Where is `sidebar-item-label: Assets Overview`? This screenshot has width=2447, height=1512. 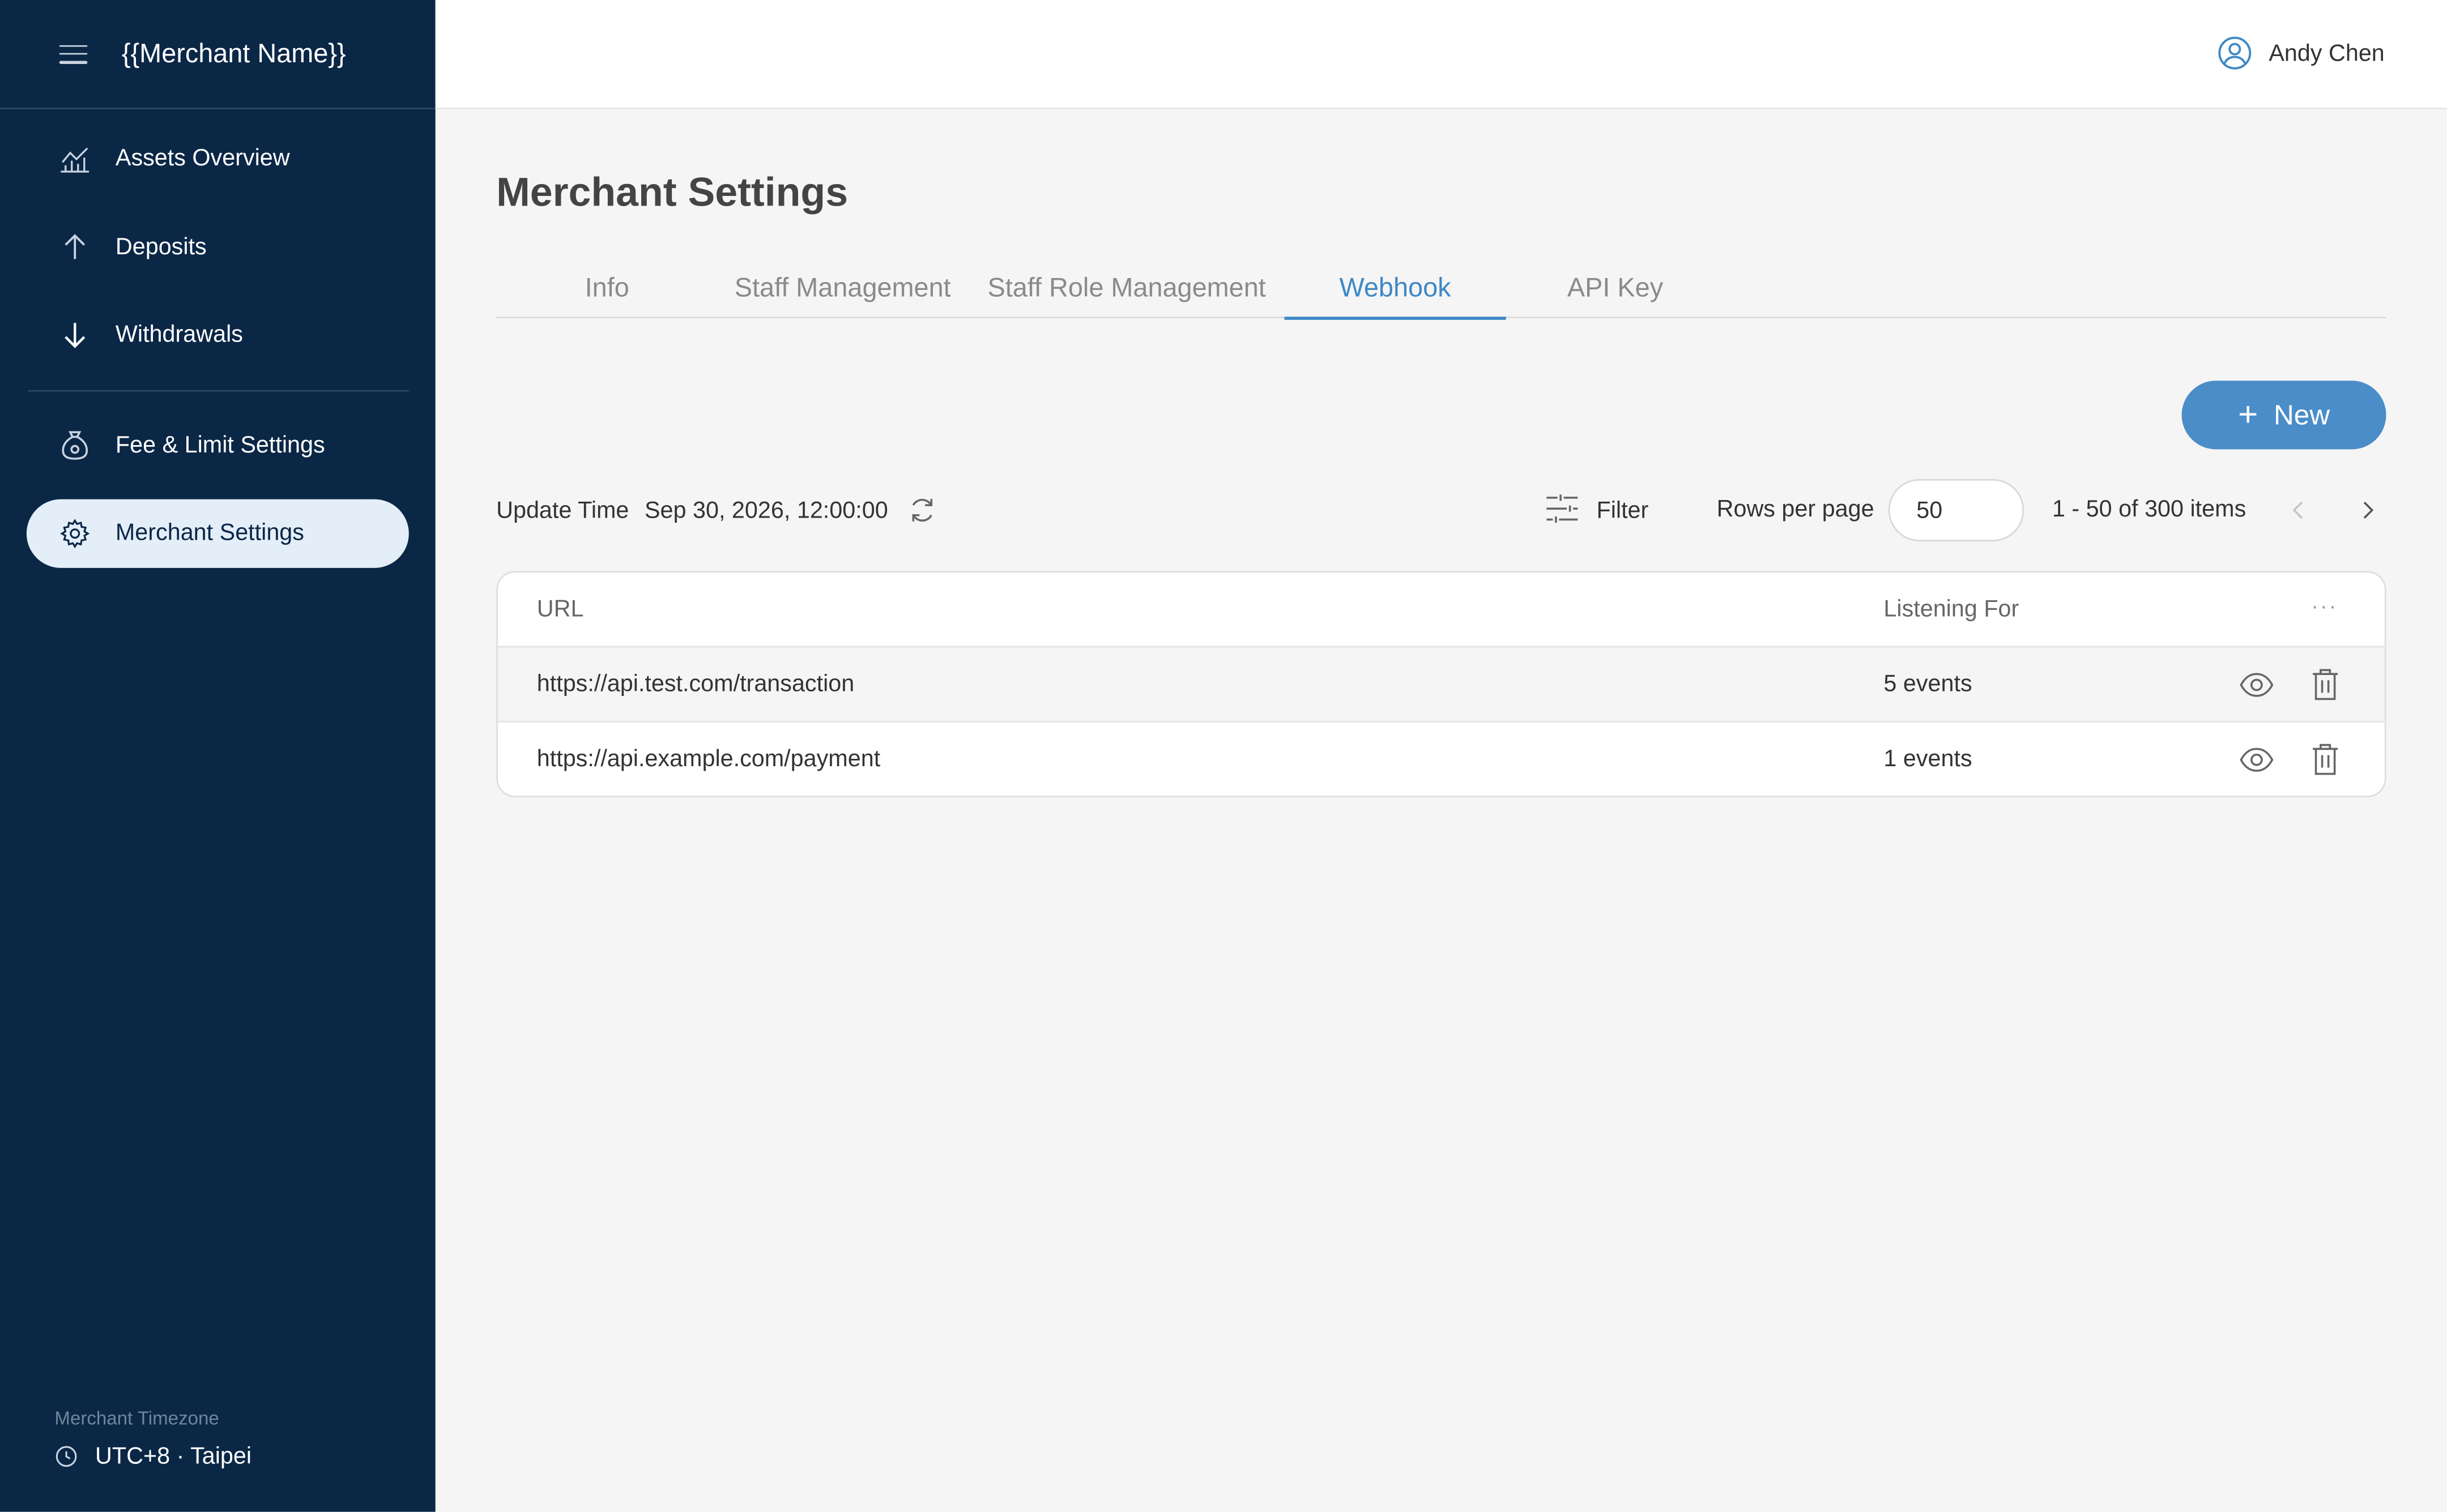
sidebar-item-label: Assets Overview is located at coordinates (202, 158).